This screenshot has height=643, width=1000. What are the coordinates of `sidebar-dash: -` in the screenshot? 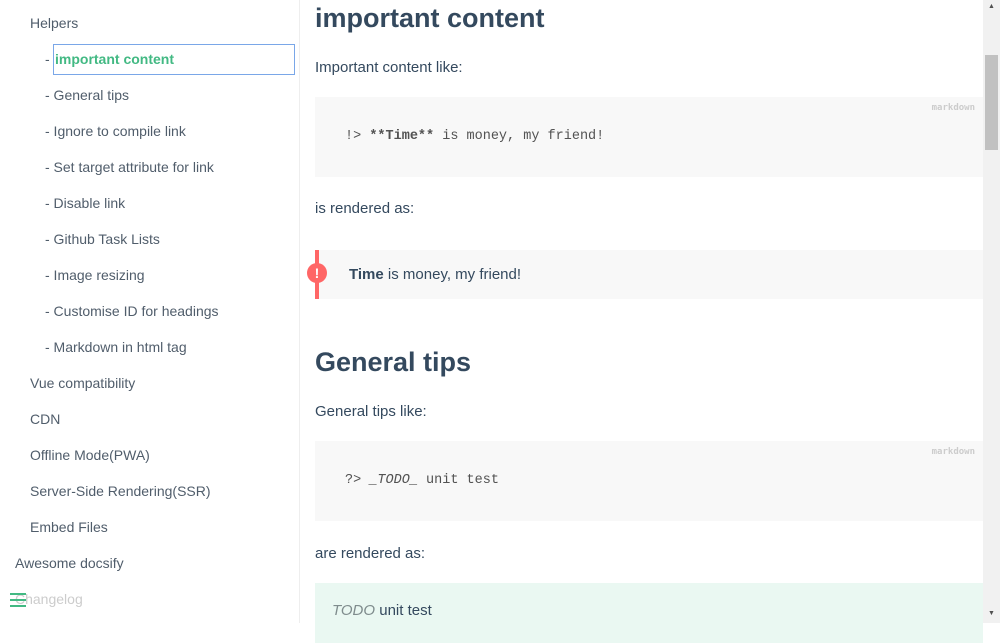 It's located at (47, 59).